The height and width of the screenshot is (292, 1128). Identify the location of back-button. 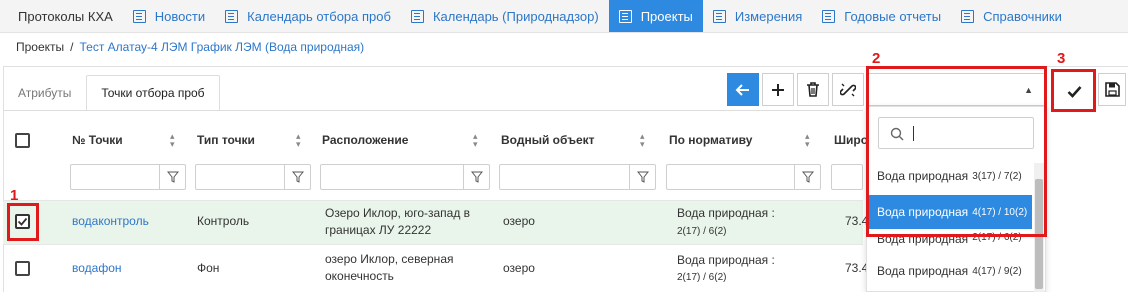
(743, 89).